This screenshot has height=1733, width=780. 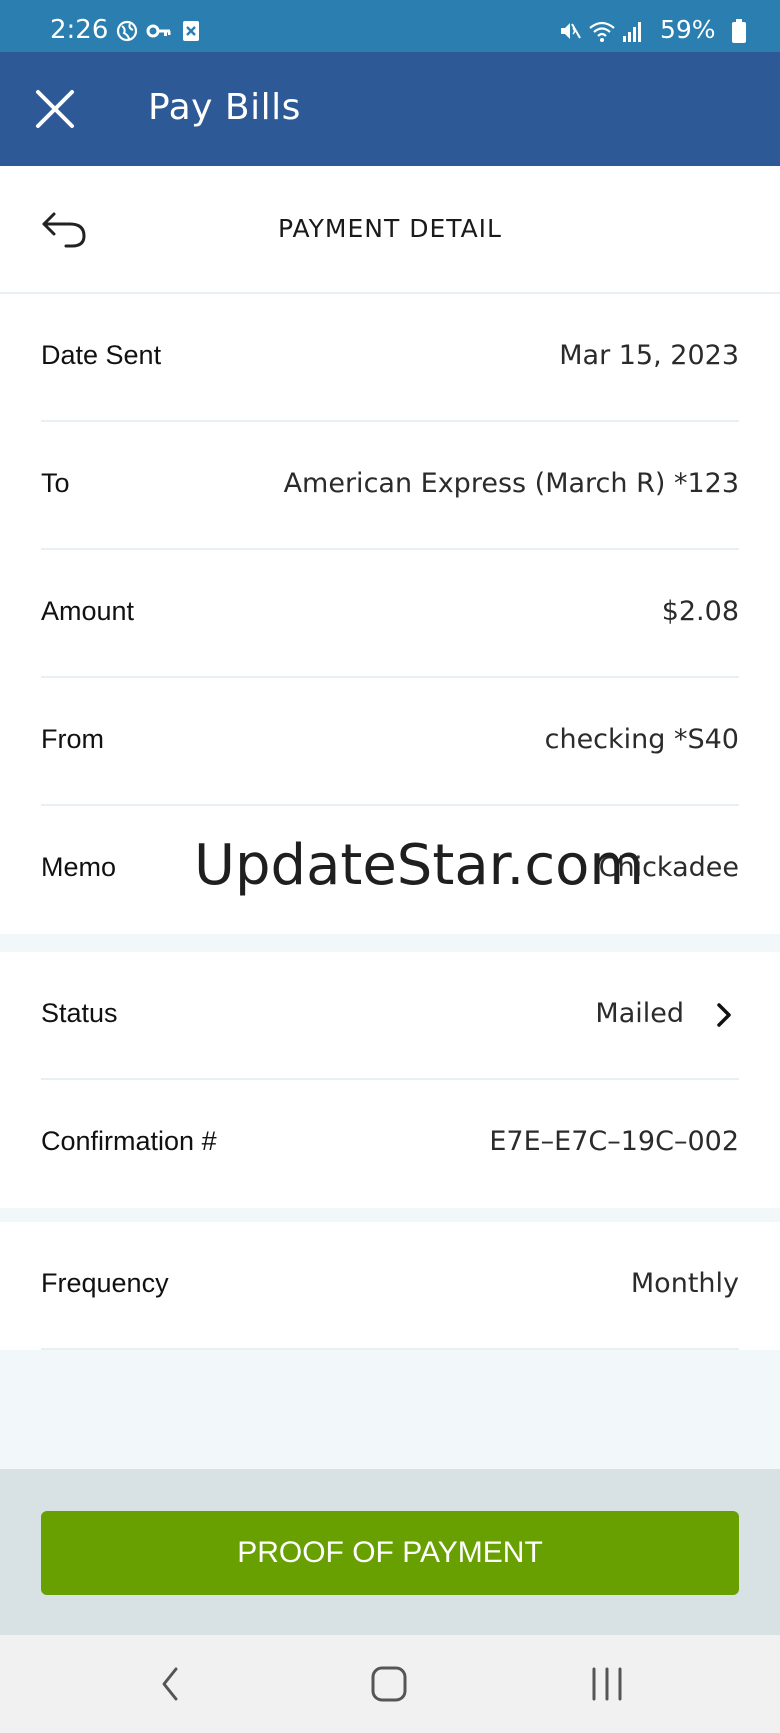 I want to click on page-title: Pay Bills, so click(x=224, y=107).